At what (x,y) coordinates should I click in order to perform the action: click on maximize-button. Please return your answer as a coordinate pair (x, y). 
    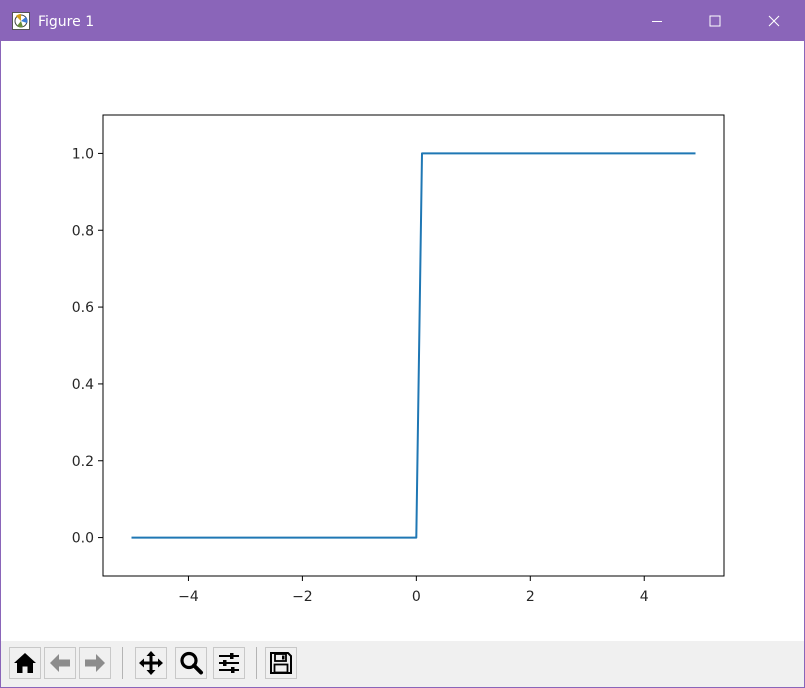
    Looking at the image, I should click on (715, 21).